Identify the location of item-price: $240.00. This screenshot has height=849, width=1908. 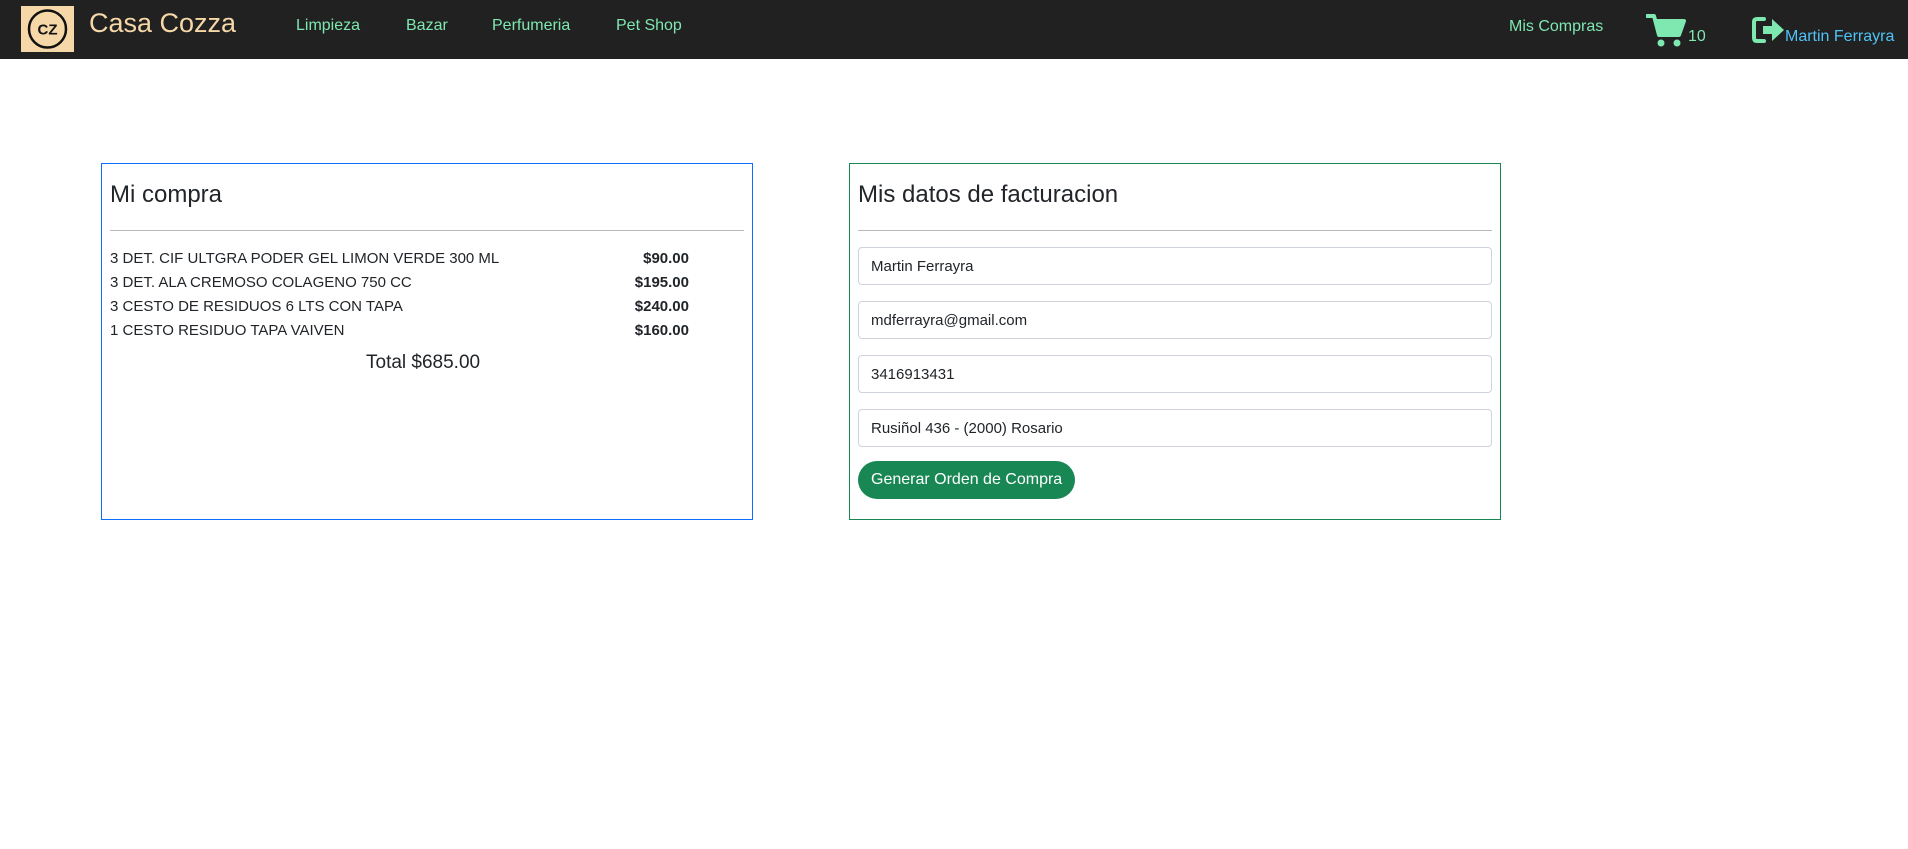
(661, 306).